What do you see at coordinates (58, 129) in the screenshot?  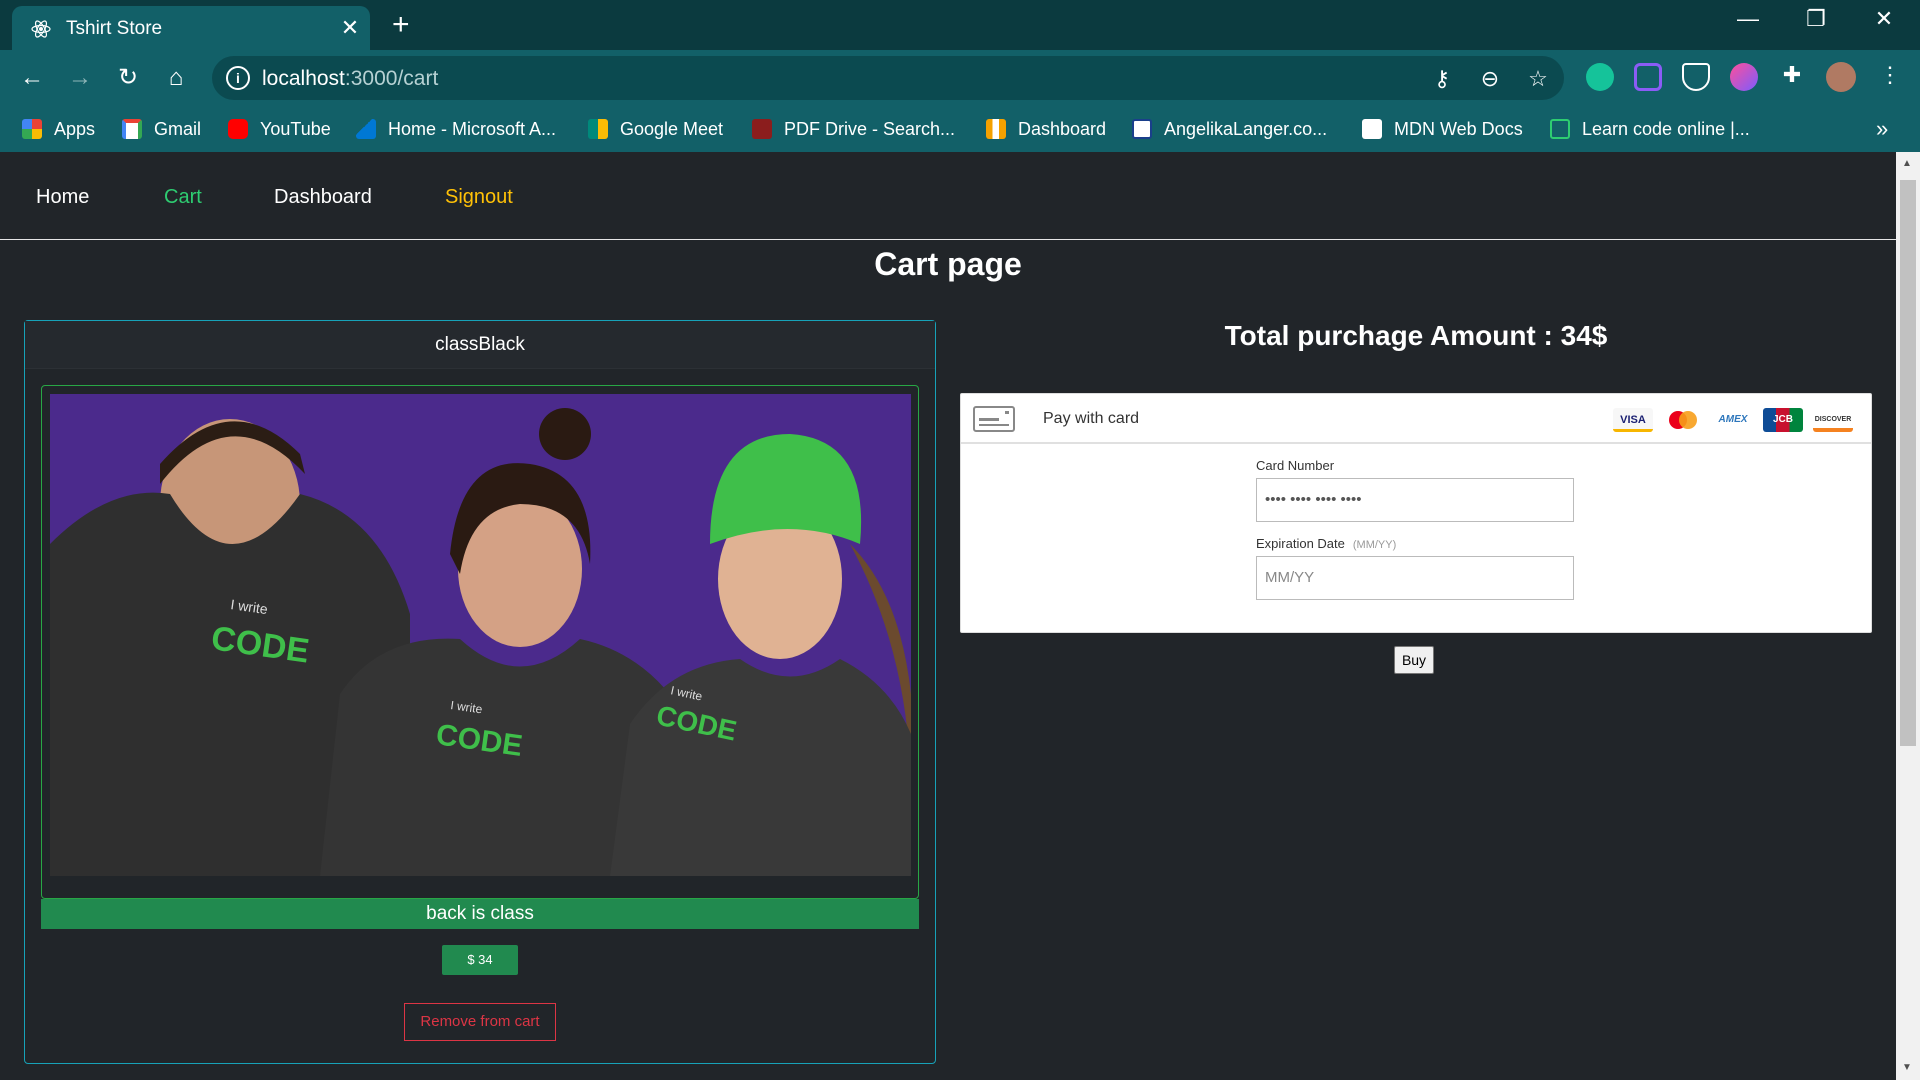 I see `bookmark-apps: Apps` at bounding box center [58, 129].